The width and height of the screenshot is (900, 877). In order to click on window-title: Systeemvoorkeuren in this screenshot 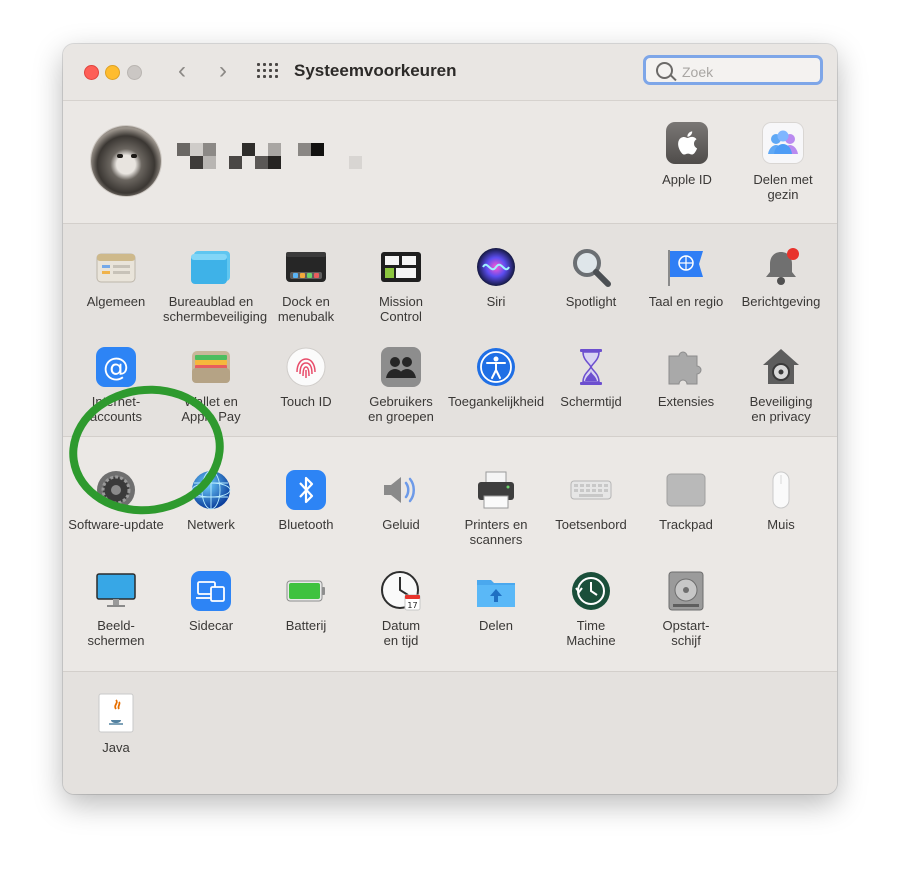, I will do `click(375, 70)`.